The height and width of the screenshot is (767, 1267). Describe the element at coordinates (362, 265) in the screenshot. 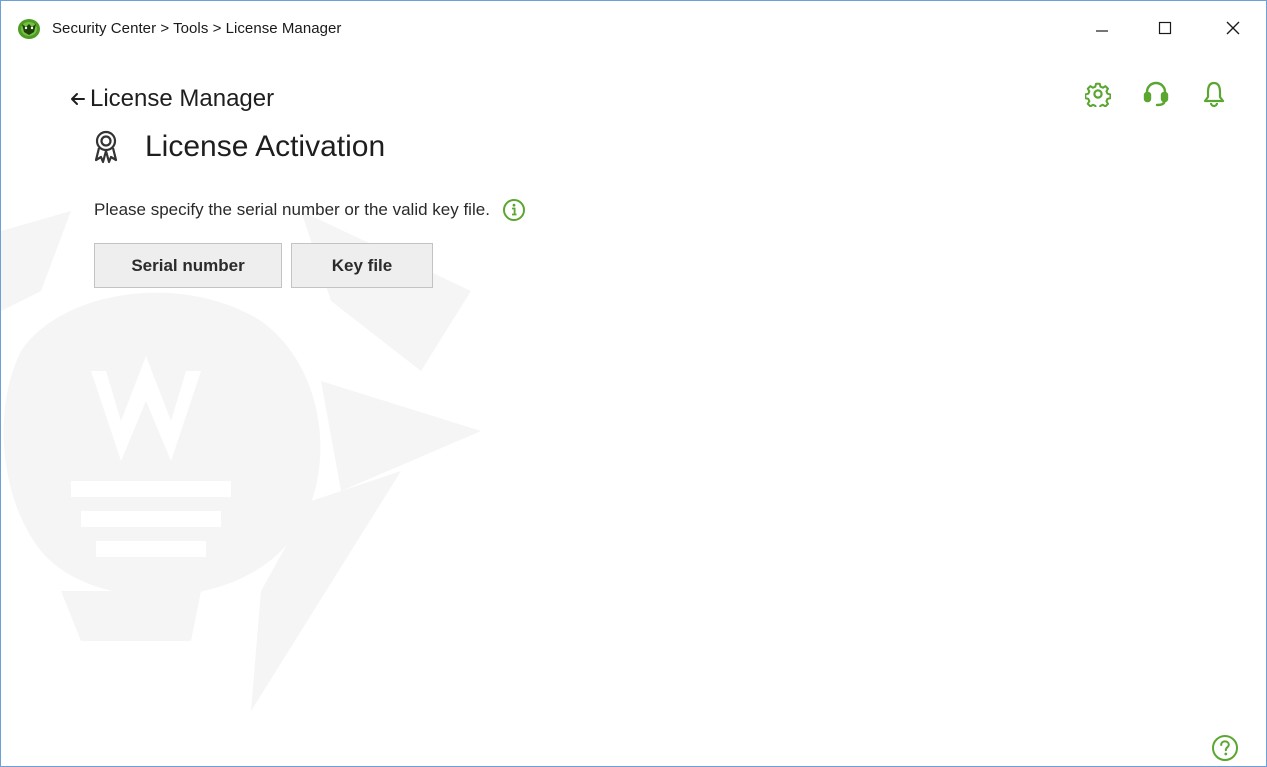

I see `key-file-button: Key file` at that location.